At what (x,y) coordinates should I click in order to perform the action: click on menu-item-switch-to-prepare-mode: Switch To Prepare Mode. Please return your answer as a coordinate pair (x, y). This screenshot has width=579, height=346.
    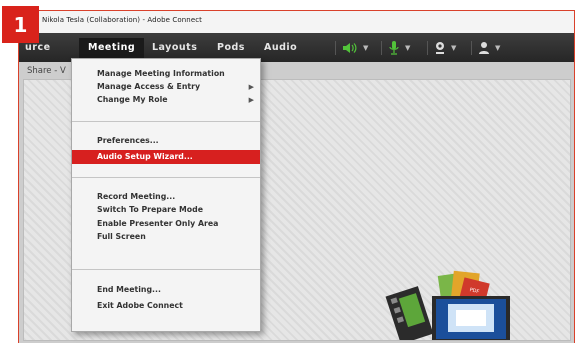
    Looking at the image, I should click on (150, 209).